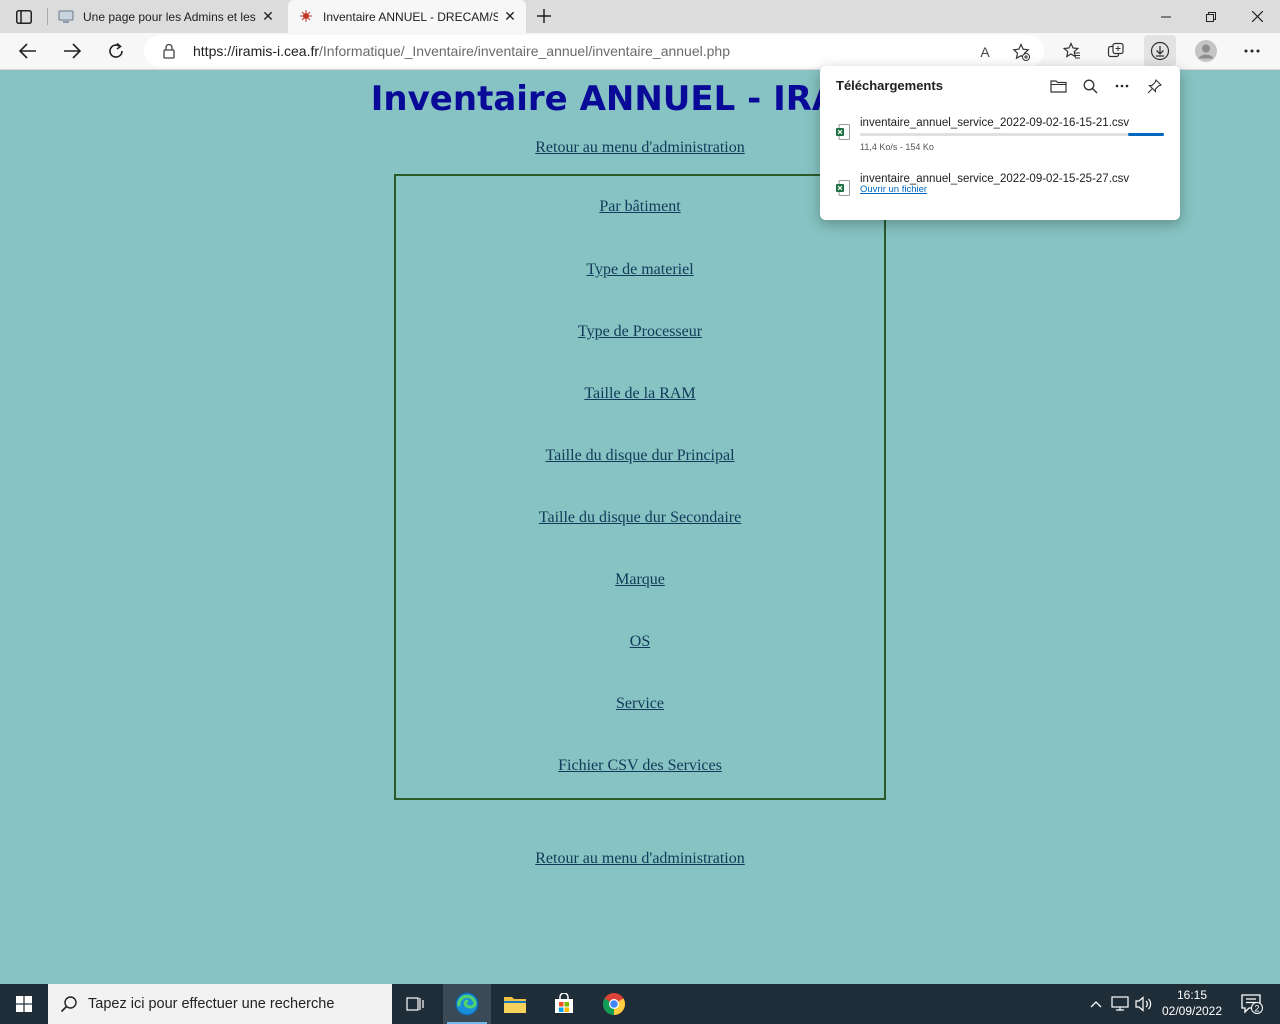 This screenshot has width=1280, height=1024. I want to click on menu-link-csv-services: Fichier CSV des Services, so click(640, 765).